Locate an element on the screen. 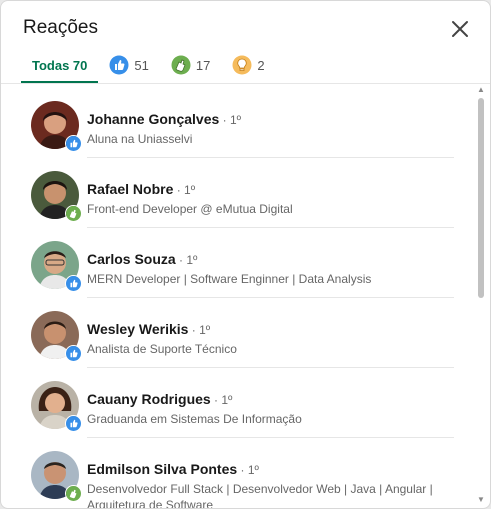  reactor-name-line: Carlos Souza · 1º is located at coordinates (142, 259).